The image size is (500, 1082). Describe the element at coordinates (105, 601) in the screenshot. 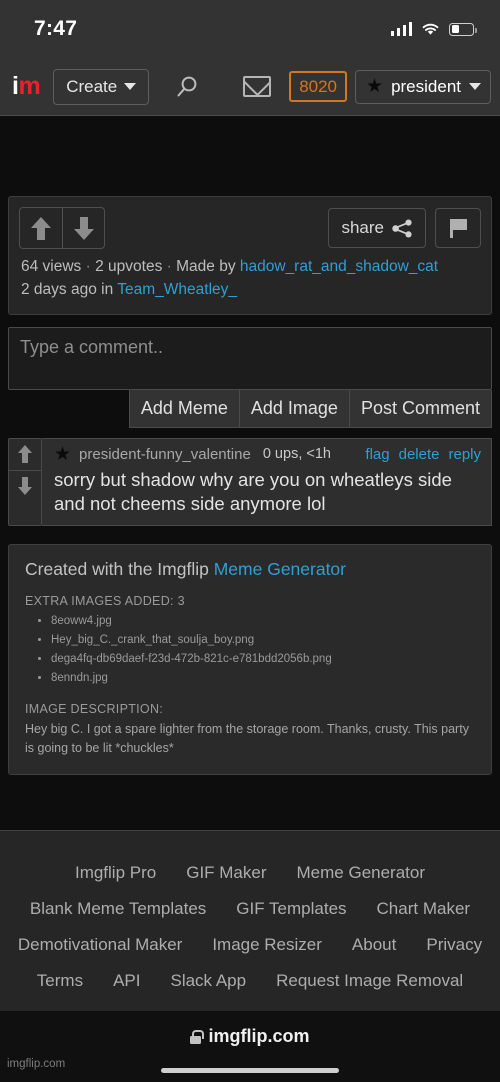

I see `extra-images-title: EXTRA IMAGES ADDED: 3` at that location.